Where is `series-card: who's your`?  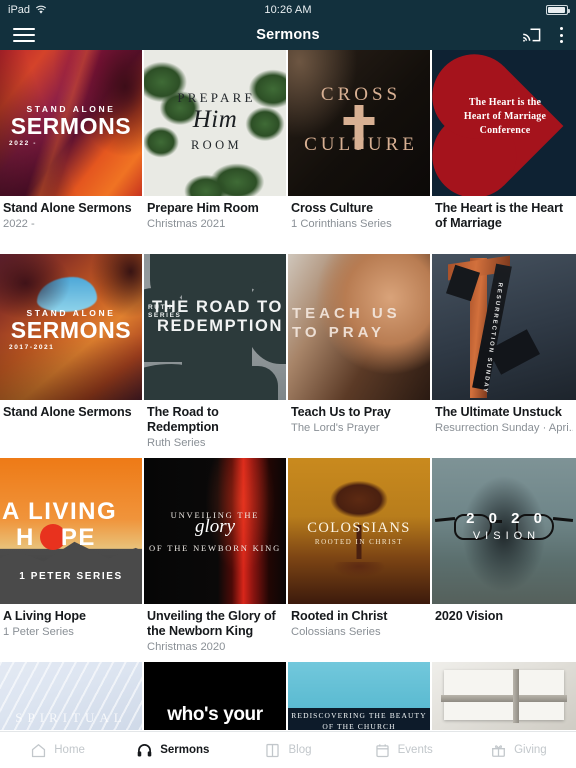
series-card: who's your is located at coordinates (216, 696).